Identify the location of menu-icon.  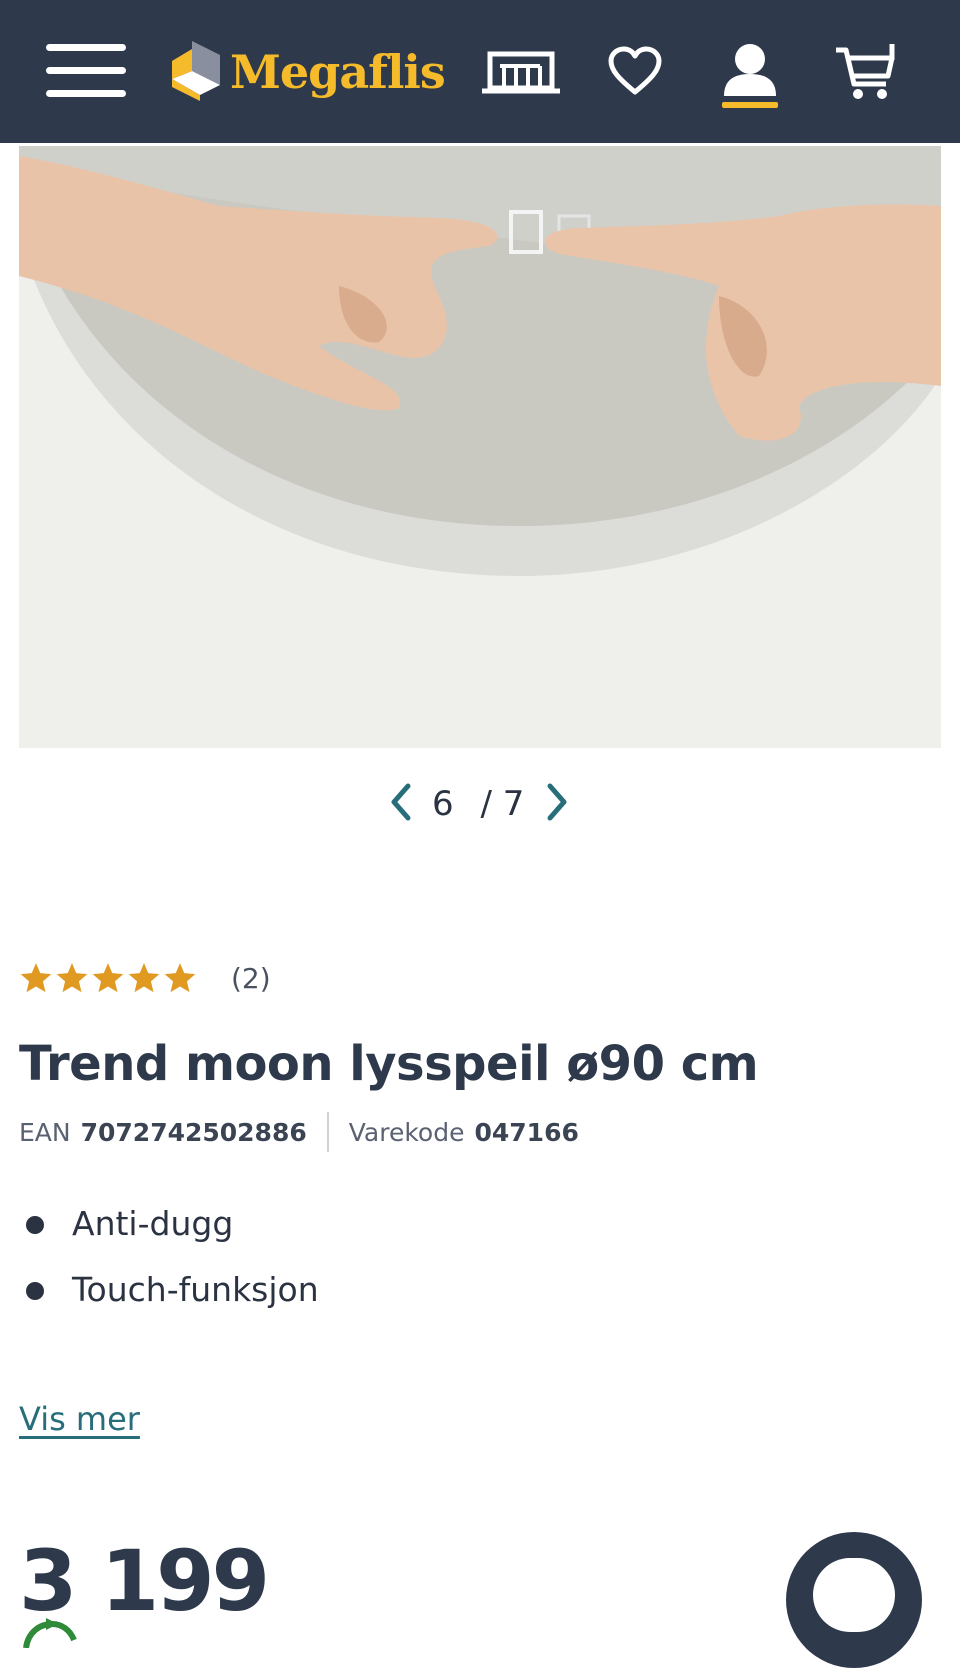
(86, 72).